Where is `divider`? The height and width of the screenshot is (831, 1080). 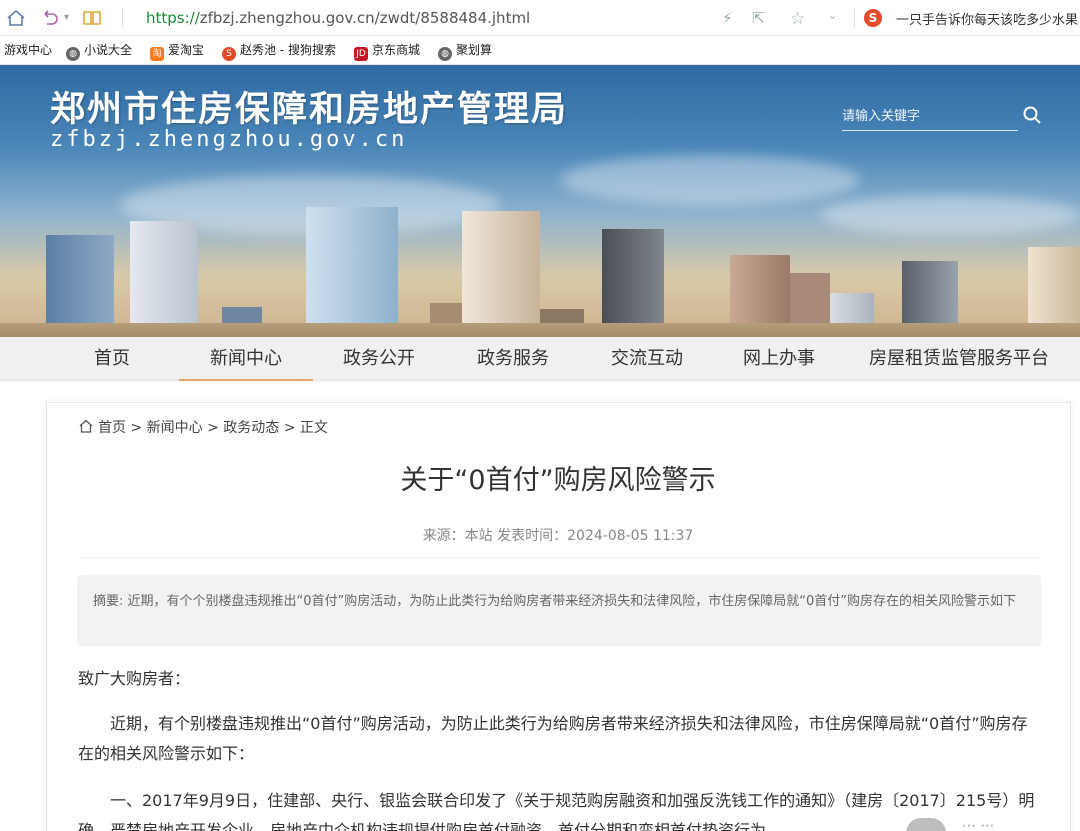
divider is located at coordinates (559, 557).